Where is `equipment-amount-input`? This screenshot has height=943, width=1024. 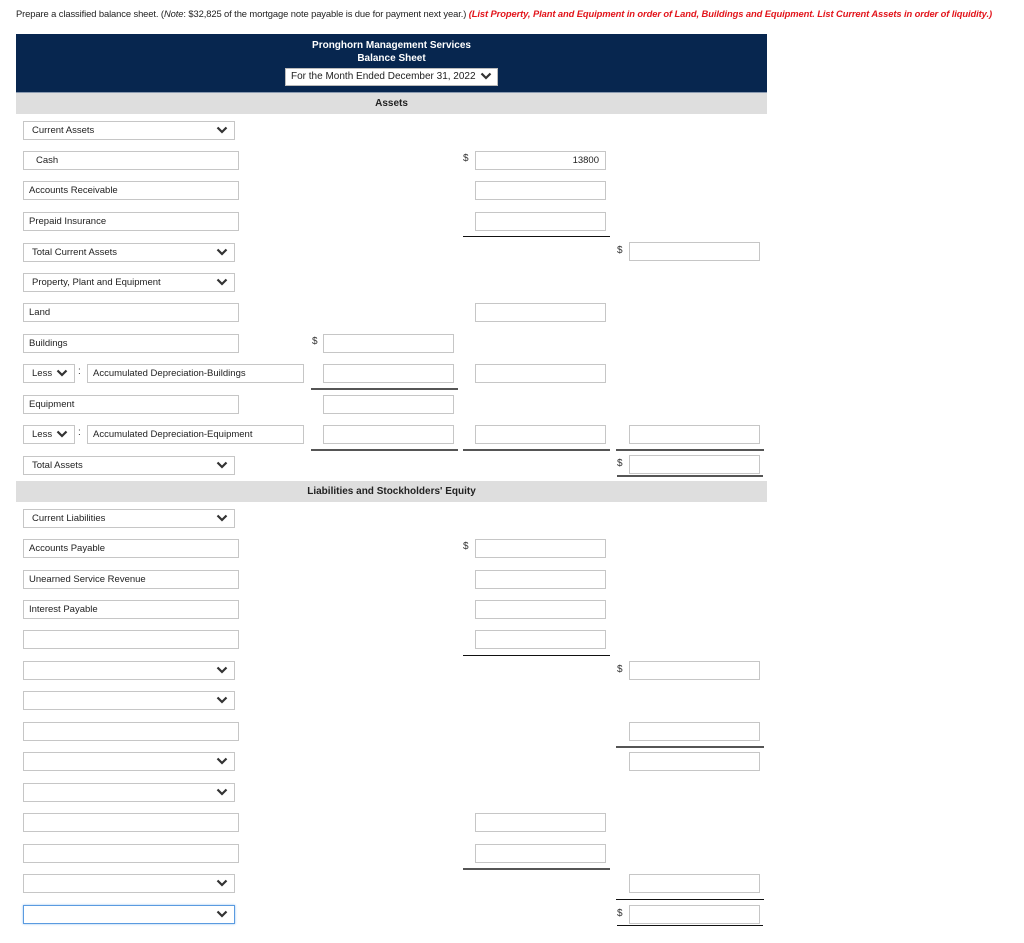 equipment-amount-input is located at coordinates (388, 404).